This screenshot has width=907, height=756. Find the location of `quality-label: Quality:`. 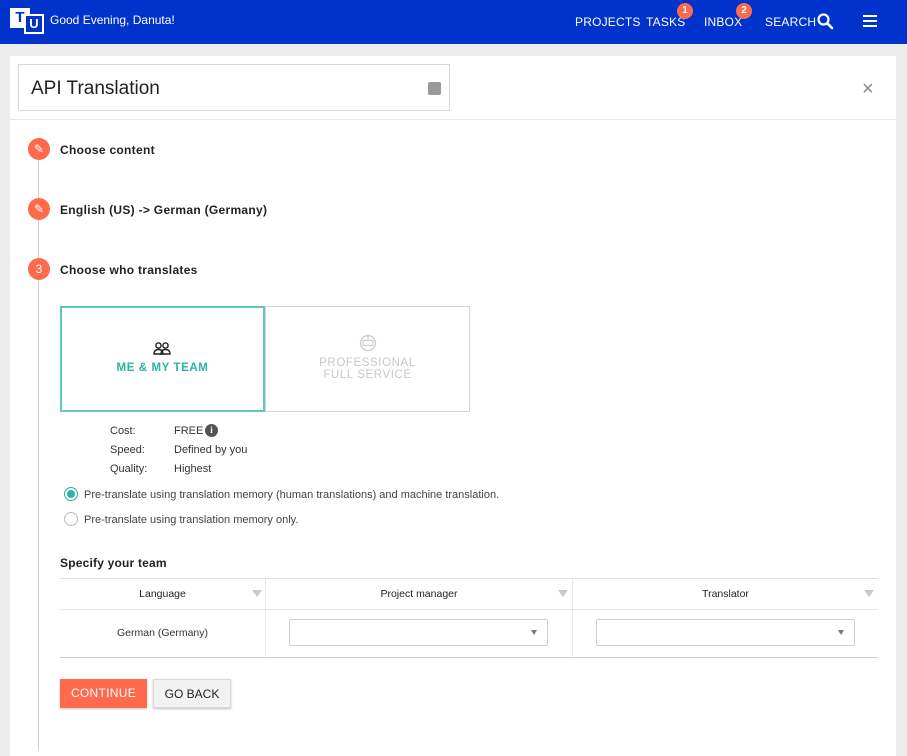

quality-label: Quality: is located at coordinates (129, 469).